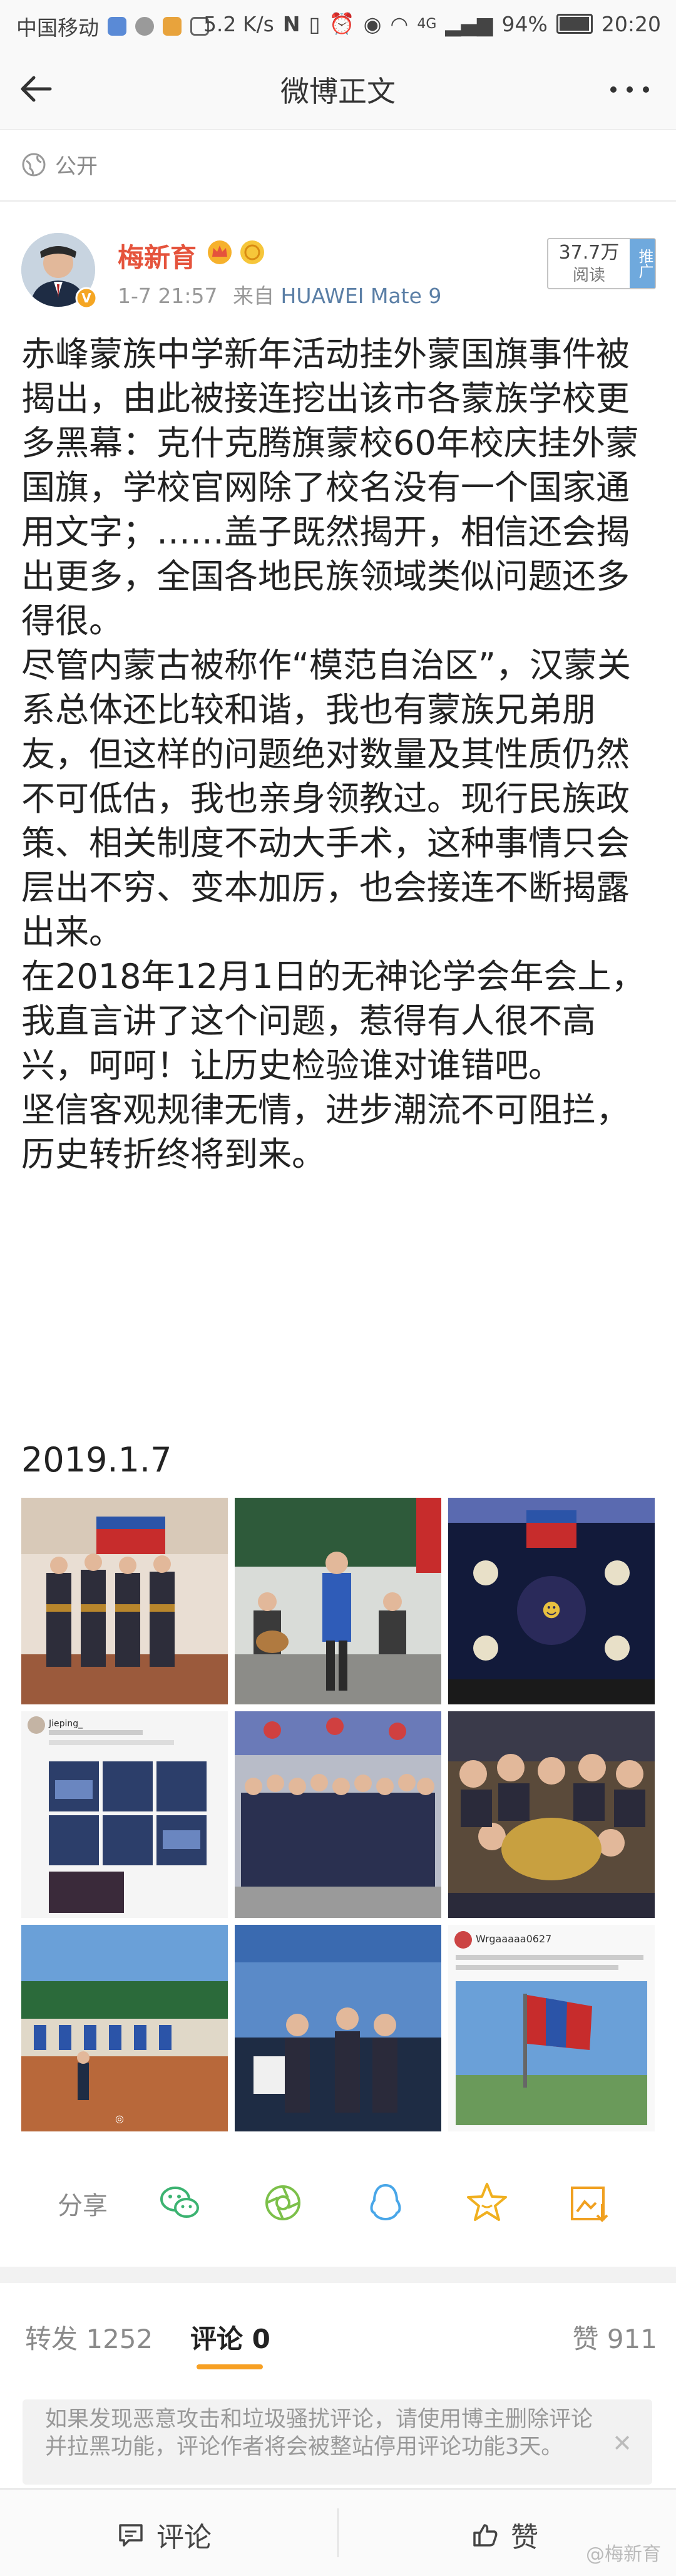 The height and width of the screenshot is (2576, 676). I want to click on post-image-3: ☻, so click(551, 1601).